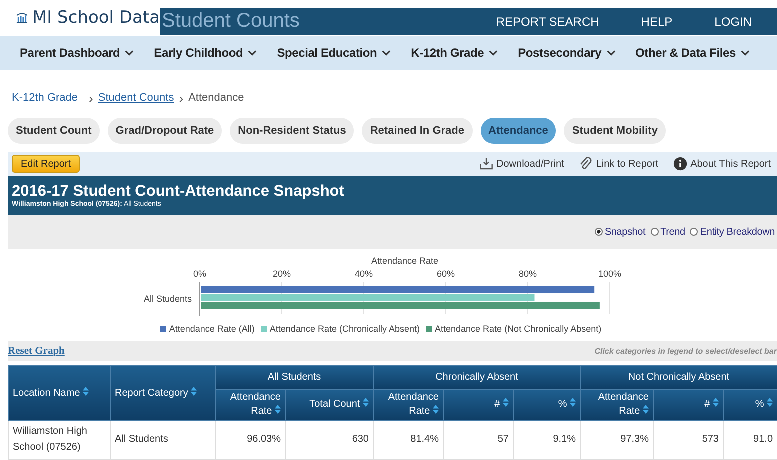 Image resolution: width=777 pixels, height=460 pixels. I want to click on report-tab: Attendance, so click(518, 131).